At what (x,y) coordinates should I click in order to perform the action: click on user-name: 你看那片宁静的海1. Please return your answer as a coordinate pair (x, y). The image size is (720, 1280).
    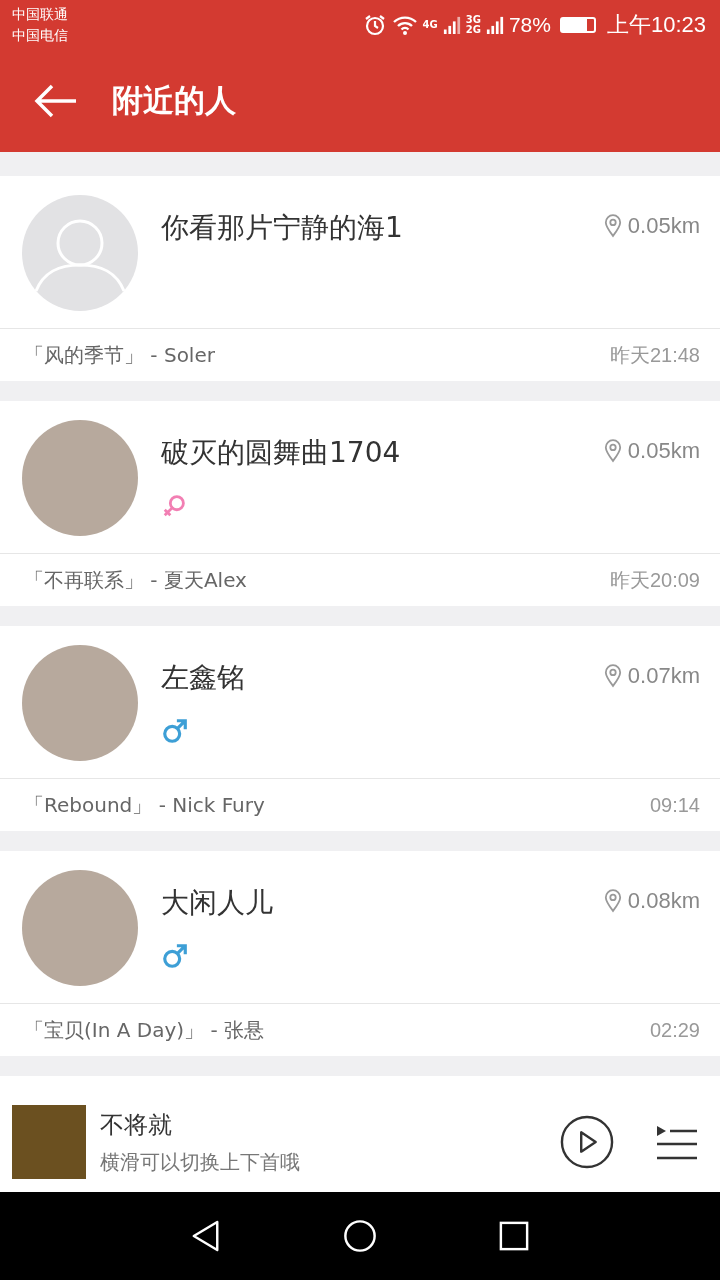
    Looking at the image, I should click on (282, 228).